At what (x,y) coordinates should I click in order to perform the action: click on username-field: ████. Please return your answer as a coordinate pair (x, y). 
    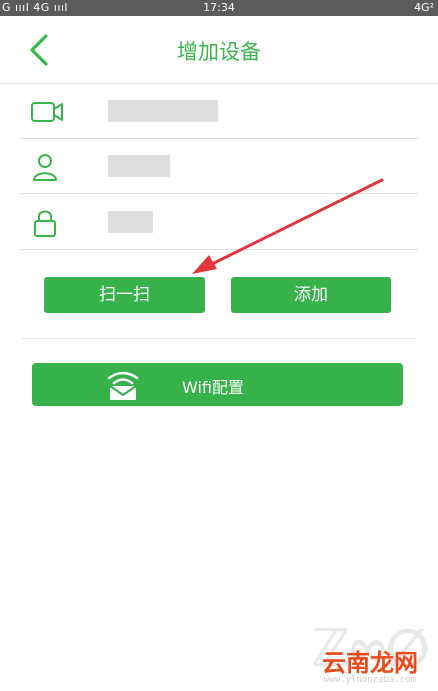
    Looking at the image, I should click on (139, 166).